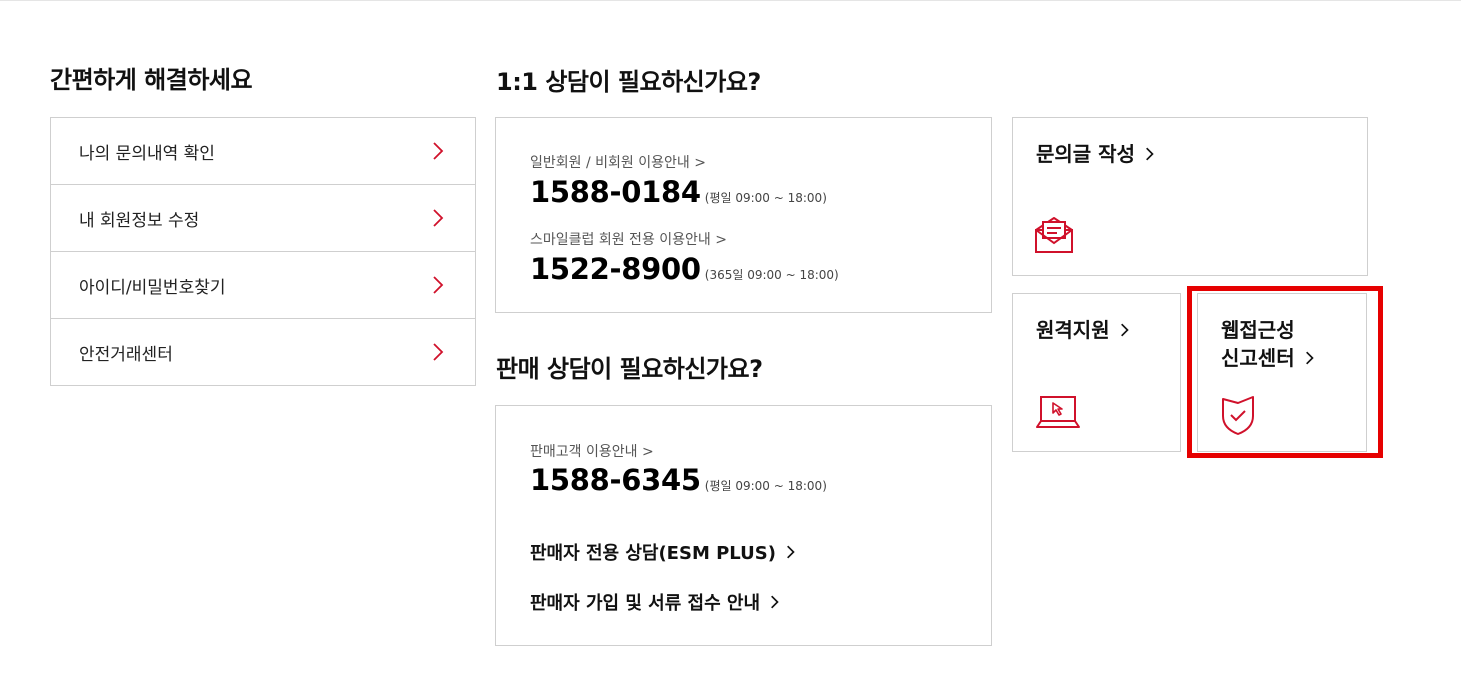 The height and width of the screenshot is (688, 1461). What do you see at coordinates (615, 480) in the screenshot?
I see `sales-phone-number: 1588-6345` at bounding box center [615, 480].